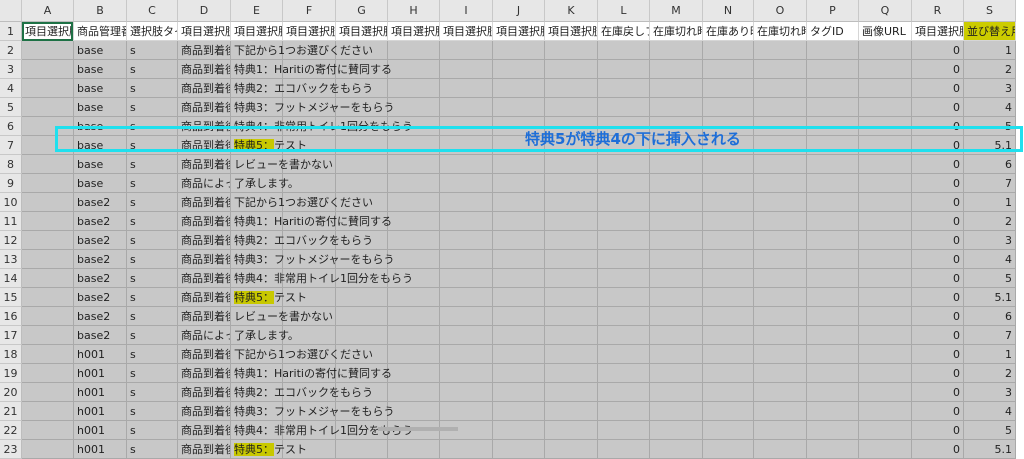 The height and width of the screenshot is (459, 1024). I want to click on row-header: 15, so click(11, 297).